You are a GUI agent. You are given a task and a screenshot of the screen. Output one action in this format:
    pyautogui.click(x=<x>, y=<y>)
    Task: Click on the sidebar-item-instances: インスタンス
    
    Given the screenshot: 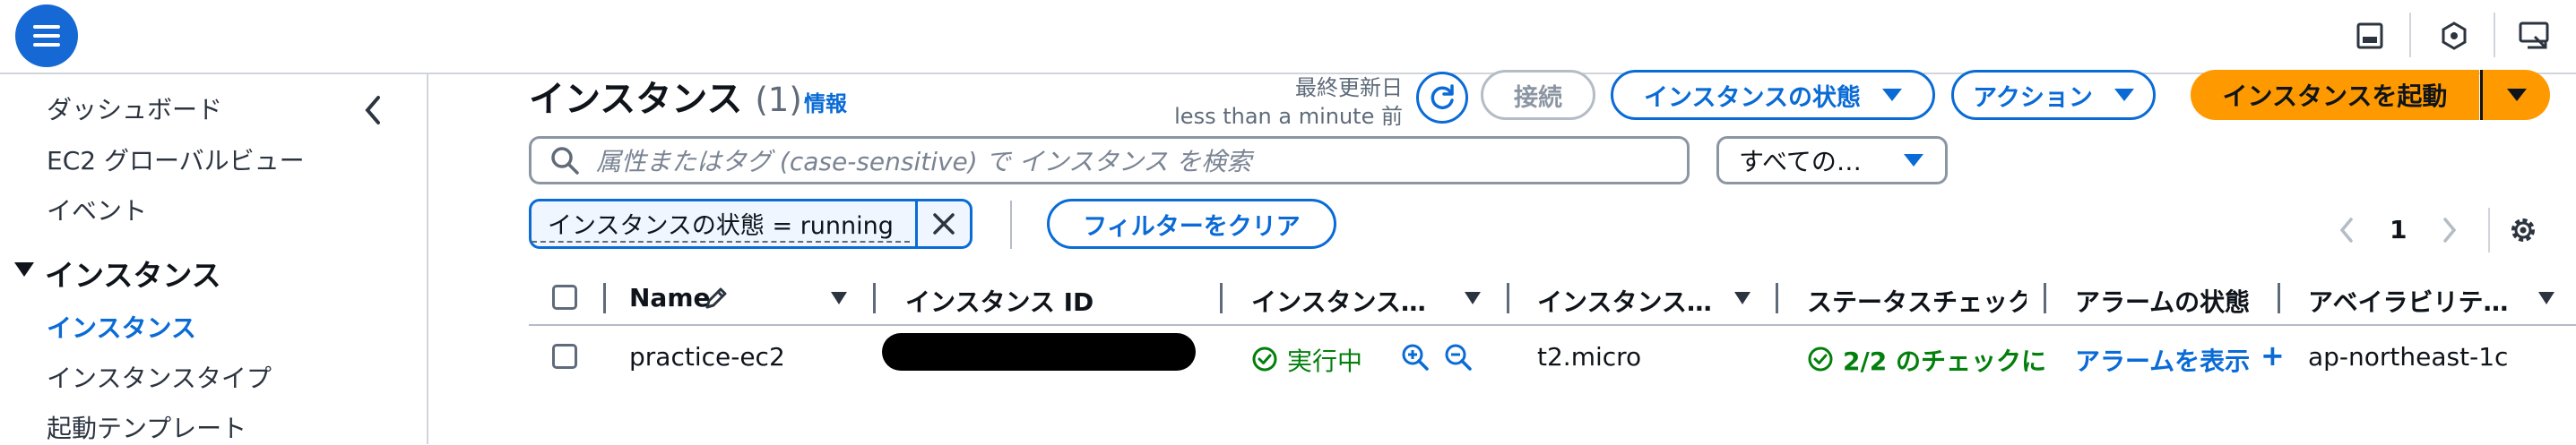 What is the action you would take?
    pyautogui.click(x=121, y=327)
    